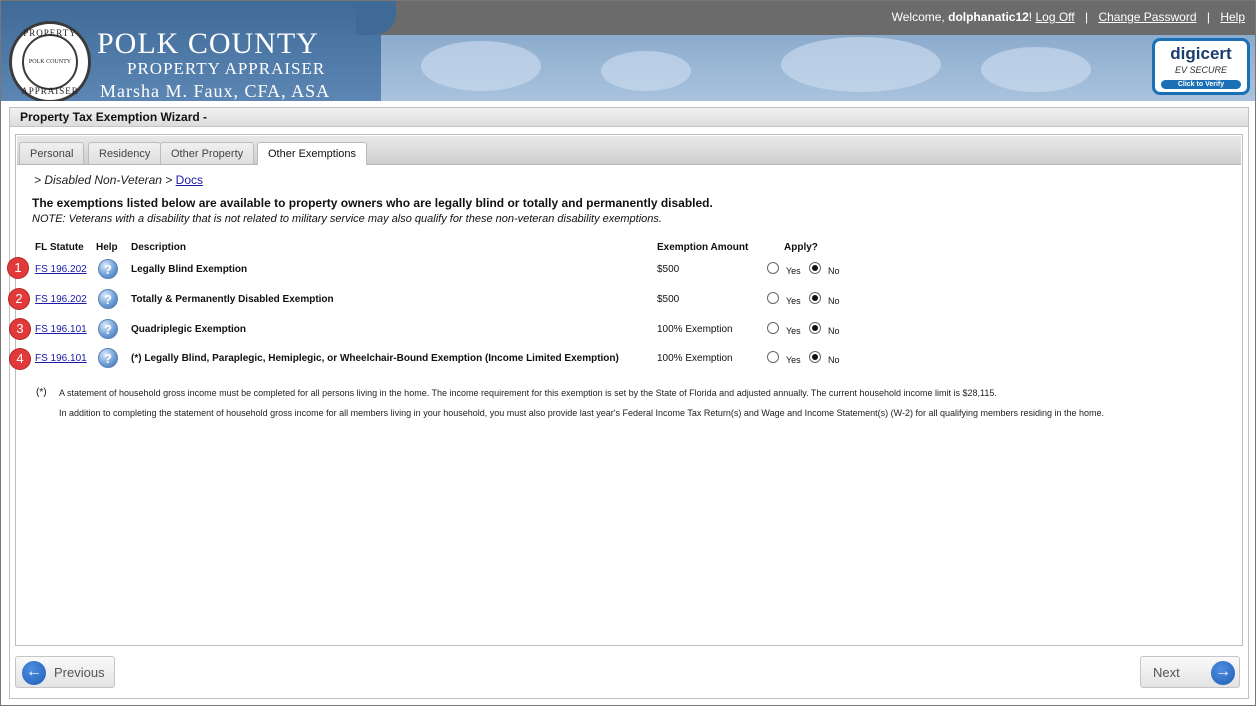 Image resolution: width=1256 pixels, height=706 pixels. What do you see at coordinates (41, 392) in the screenshot?
I see `footnote-mark: (*)` at bounding box center [41, 392].